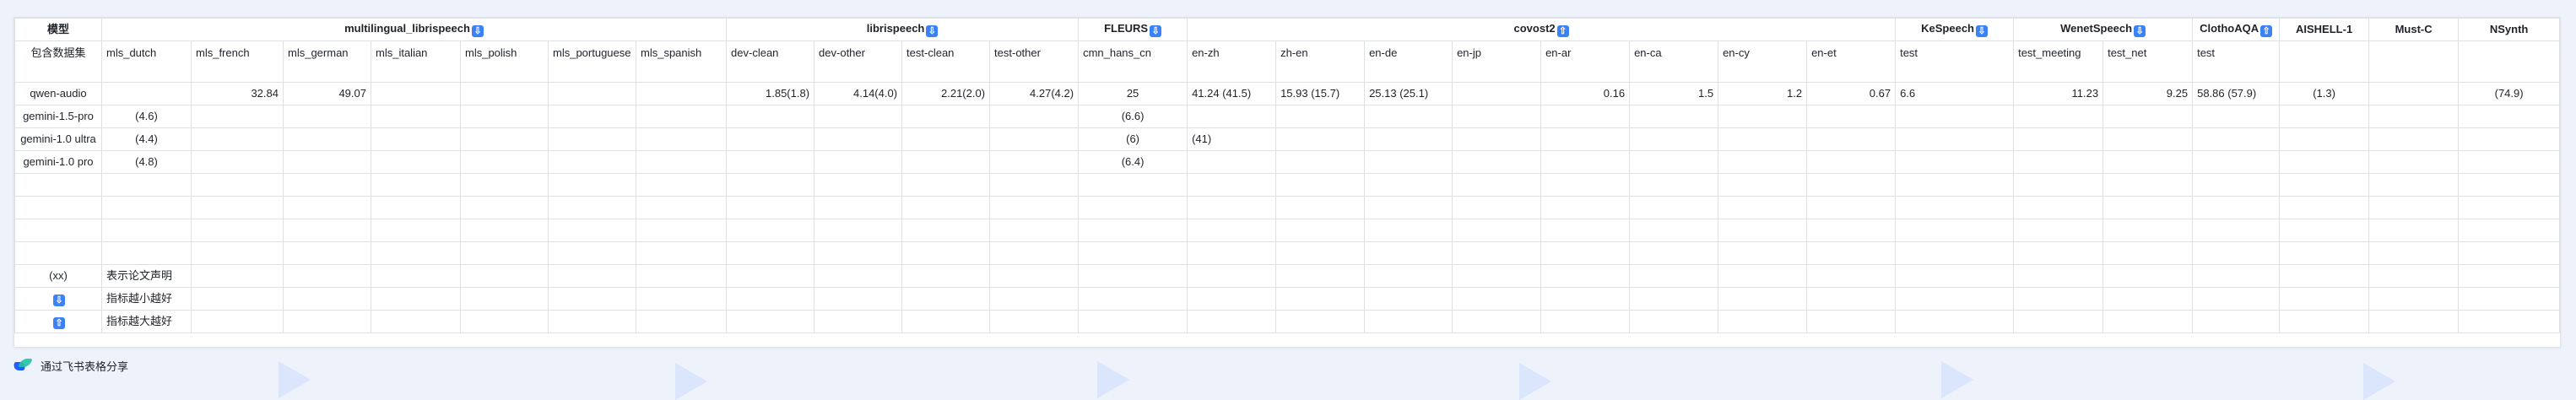 Image resolution: width=2576 pixels, height=400 pixels. Describe the element at coordinates (327, 93) in the screenshot. I see `table-cell: 49.07` at that location.